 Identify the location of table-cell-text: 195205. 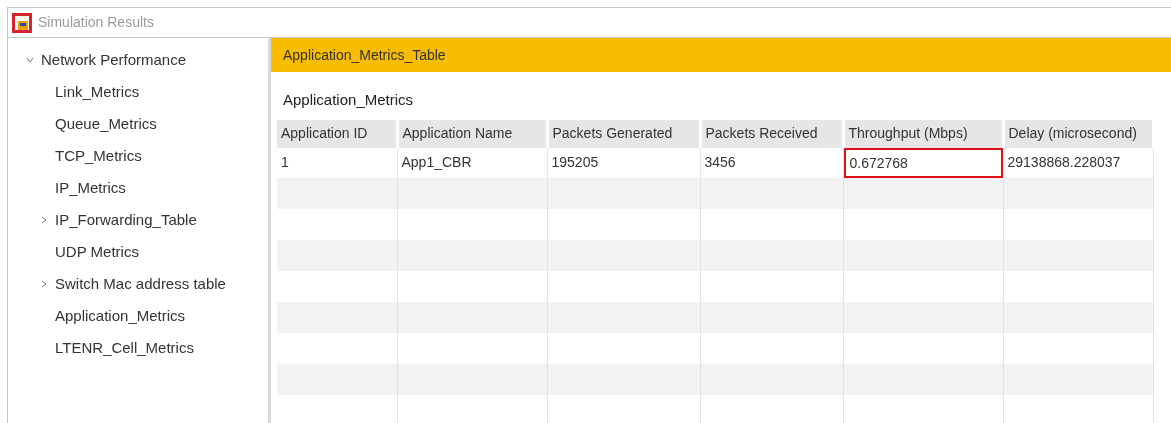
(575, 162).